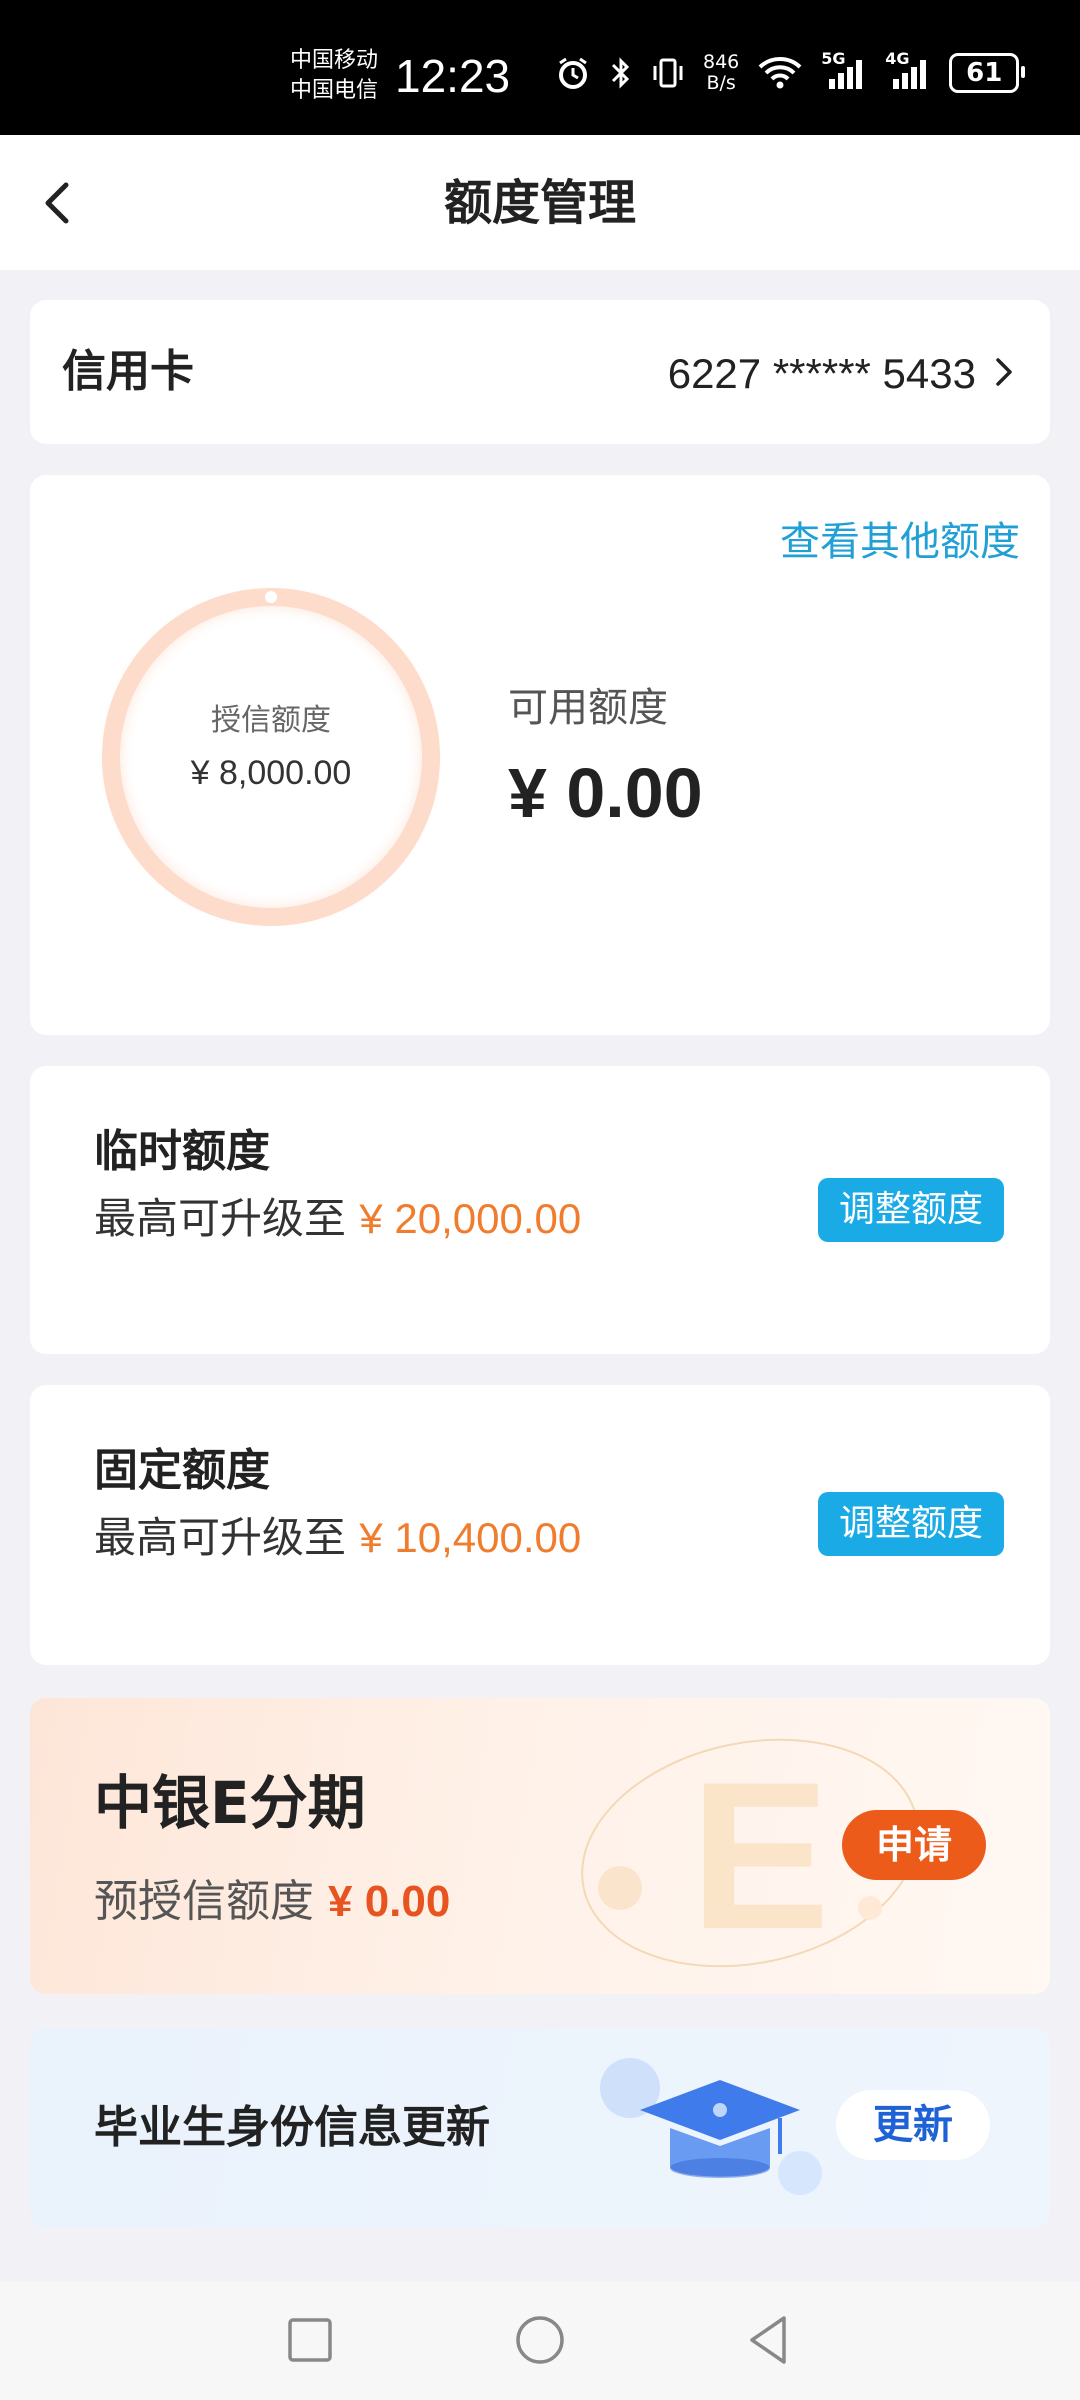  I want to click on credit-limit-value: ¥ 8,000.00, so click(271, 773).